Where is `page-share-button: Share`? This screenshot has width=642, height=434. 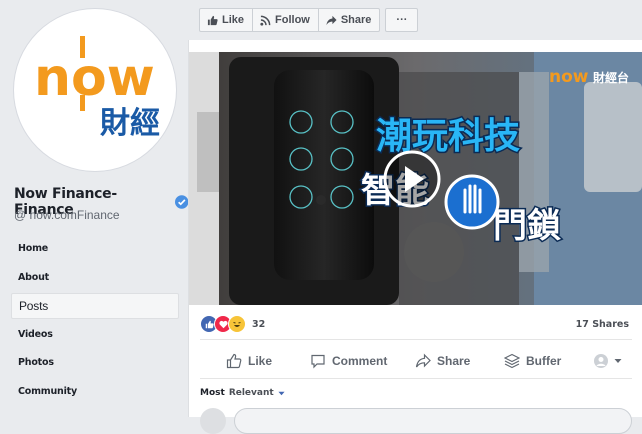 page-share-button: Share is located at coordinates (349, 20).